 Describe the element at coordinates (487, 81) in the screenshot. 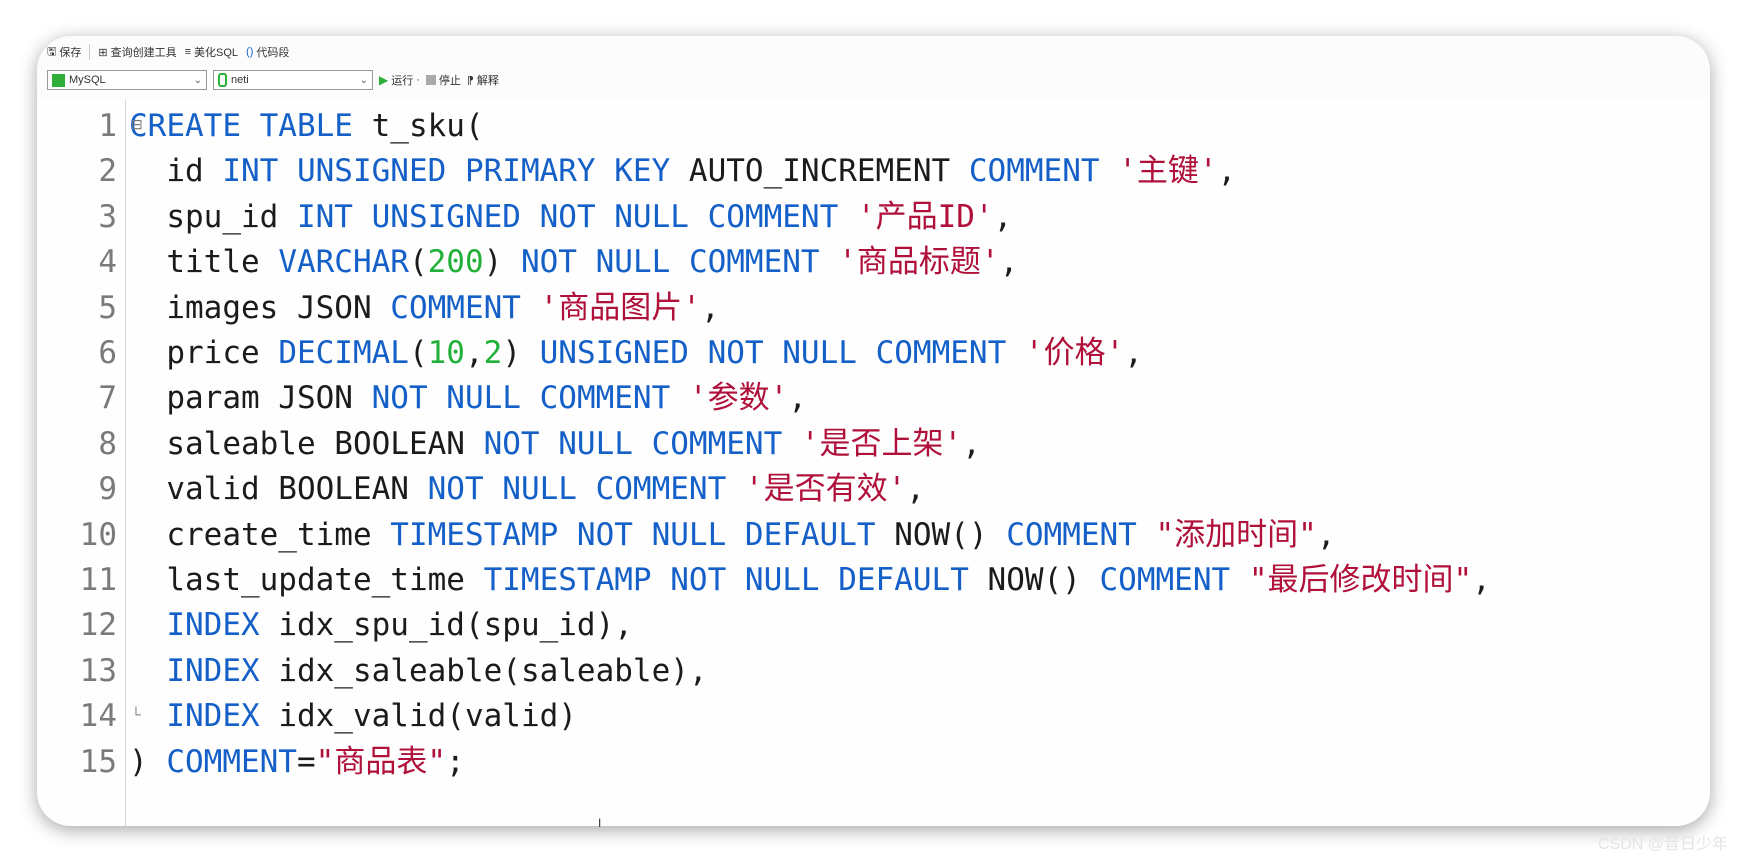

I see `explain-label: 解释` at that location.